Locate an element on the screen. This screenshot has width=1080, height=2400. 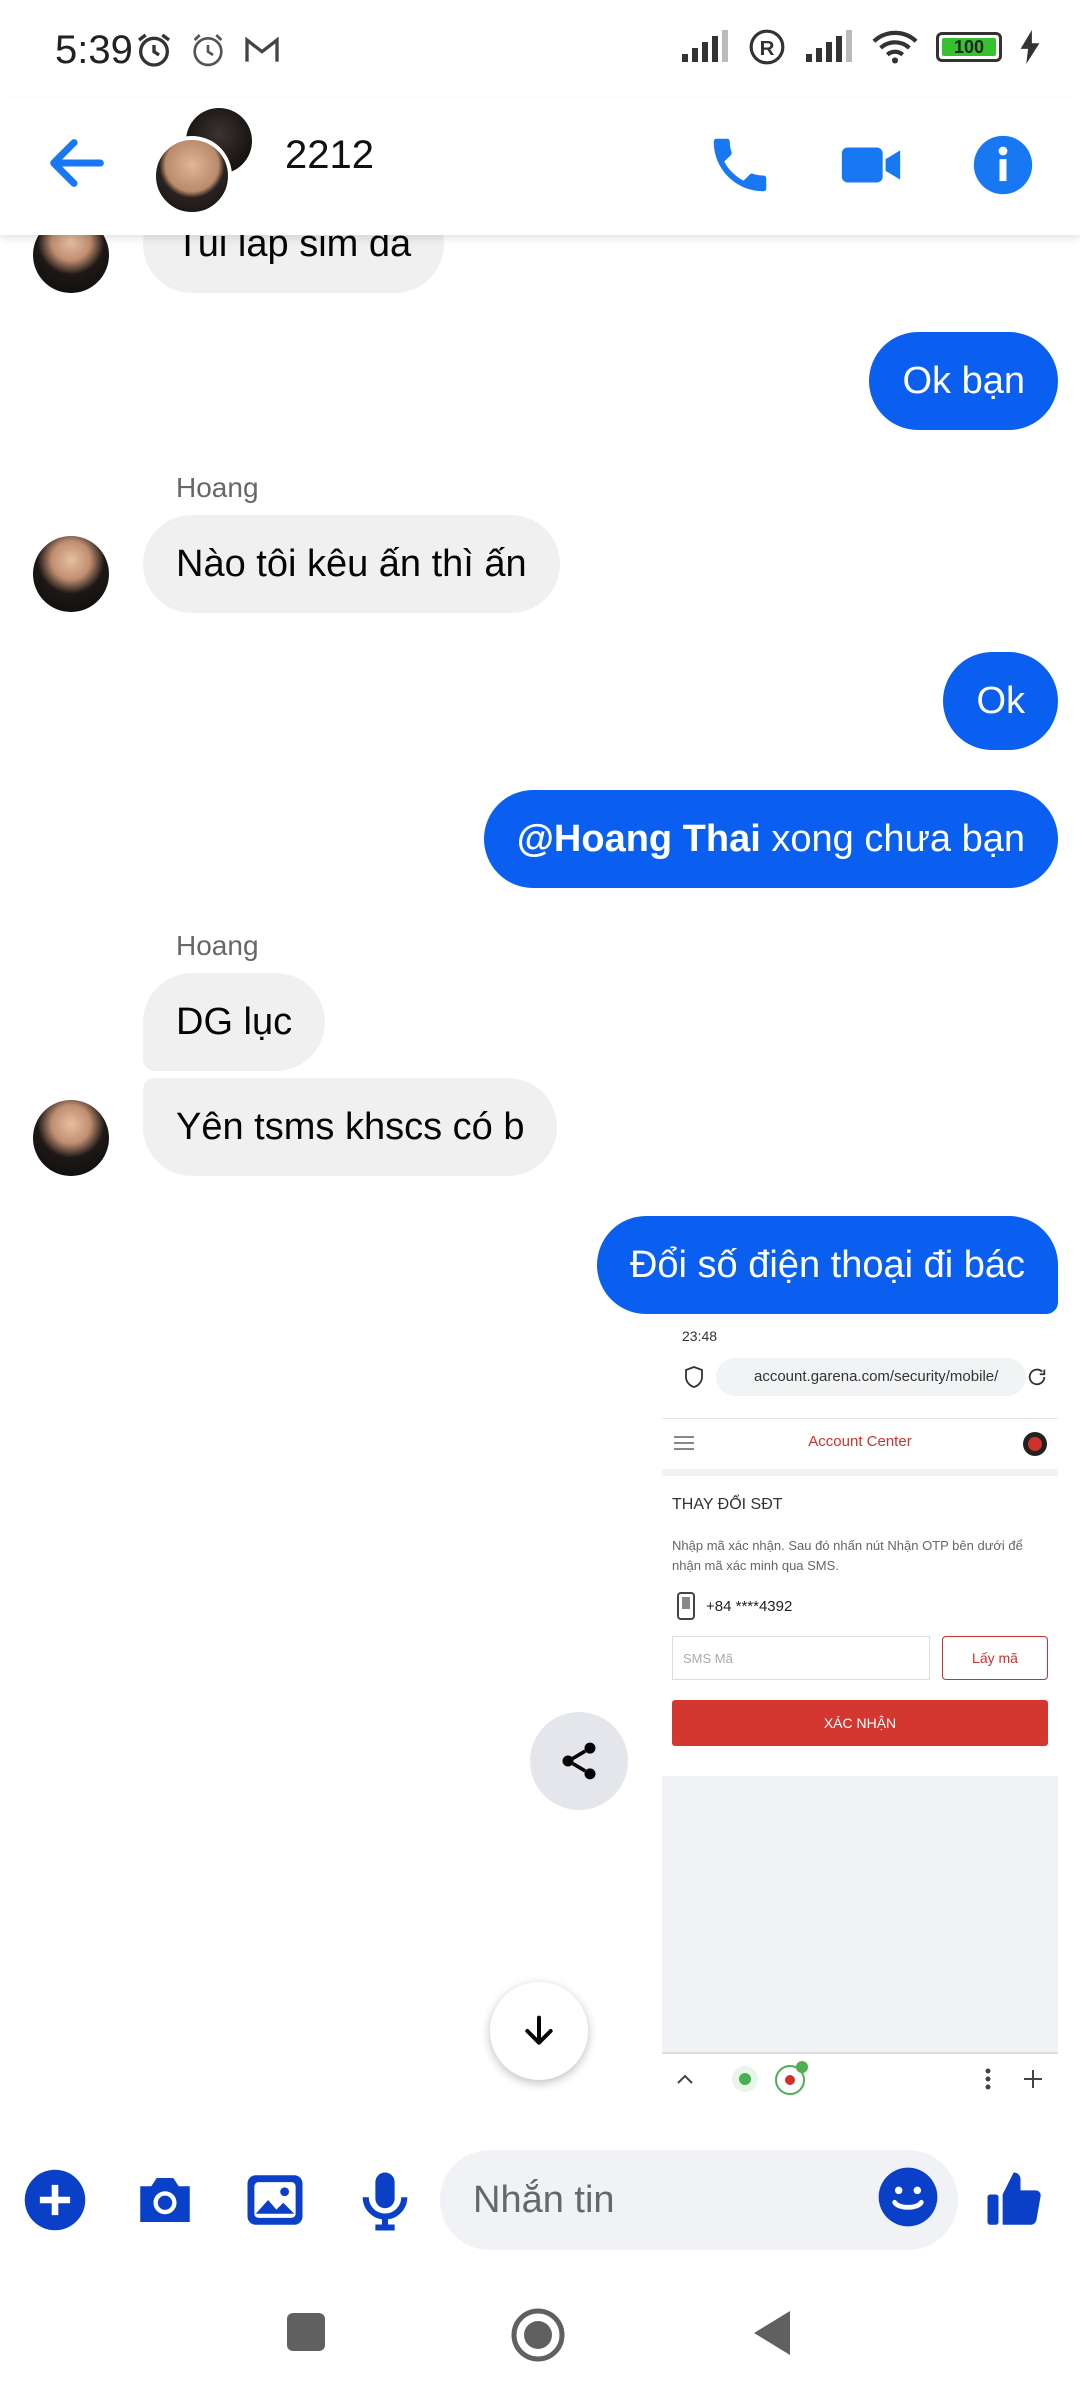
emoji-icon is located at coordinates (908, 2197).